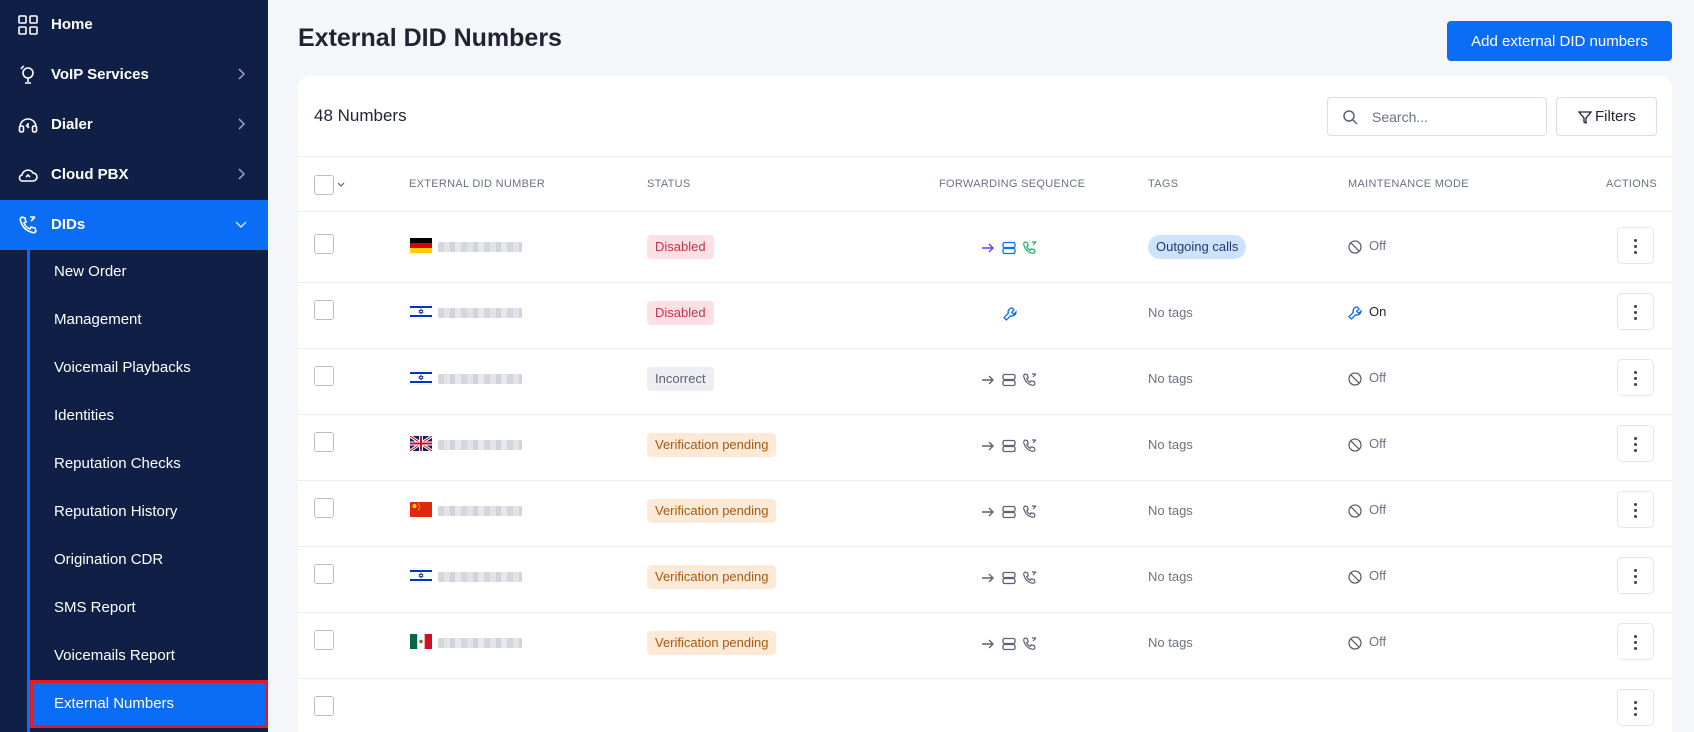  What do you see at coordinates (149, 320) in the screenshot?
I see `sidebar-subitem-management: Management` at bounding box center [149, 320].